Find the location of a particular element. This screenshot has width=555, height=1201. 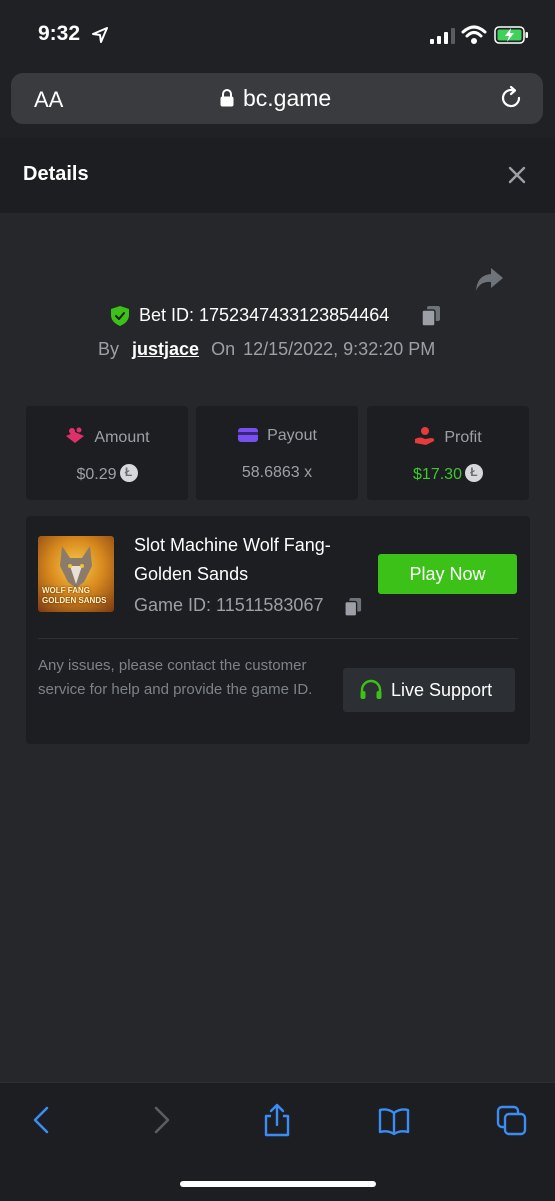

profit-hand-icon is located at coordinates (425, 436).